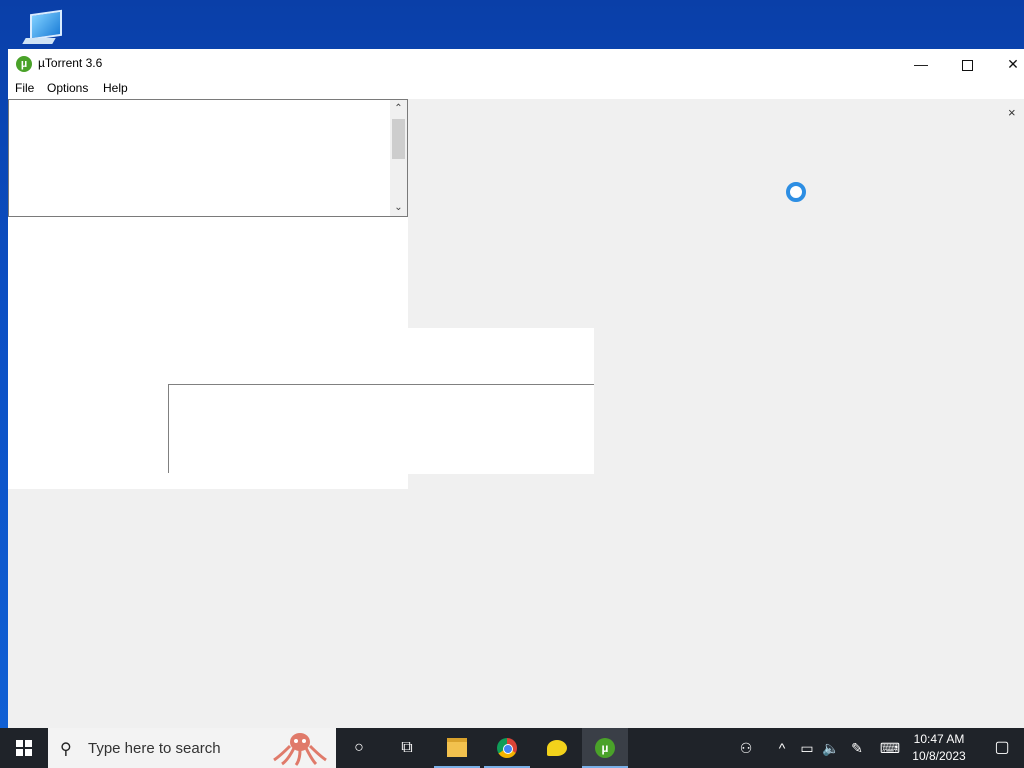 The image size is (1024, 768). What do you see at coordinates (67, 88) in the screenshot?
I see `menu-options: Options` at bounding box center [67, 88].